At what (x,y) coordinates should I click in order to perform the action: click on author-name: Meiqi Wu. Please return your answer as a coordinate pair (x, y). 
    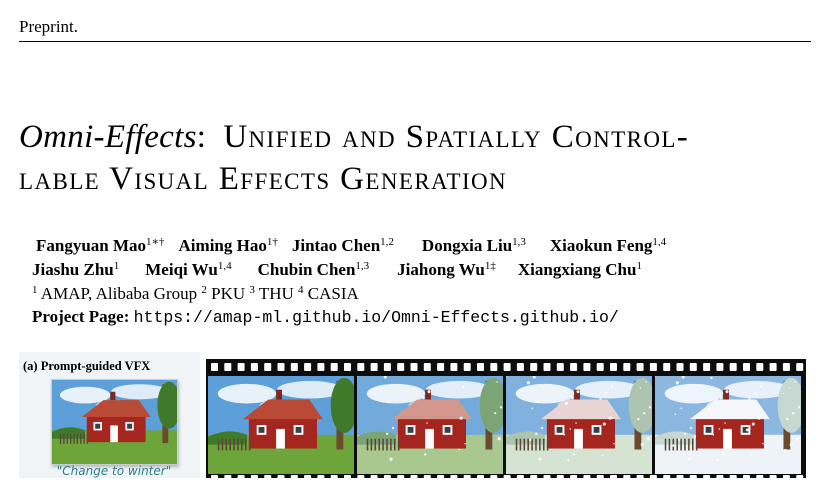
    Looking at the image, I should click on (181, 269).